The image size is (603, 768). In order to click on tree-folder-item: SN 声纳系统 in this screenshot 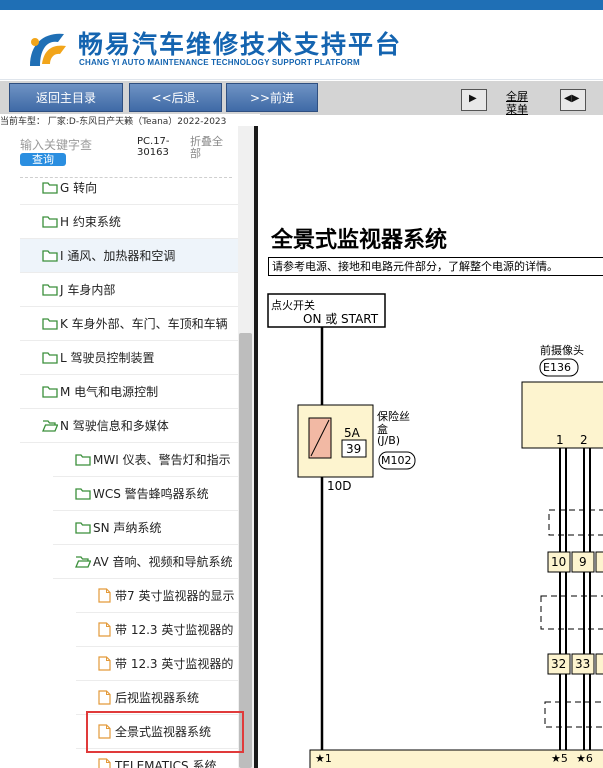, I will do `click(145, 528)`.